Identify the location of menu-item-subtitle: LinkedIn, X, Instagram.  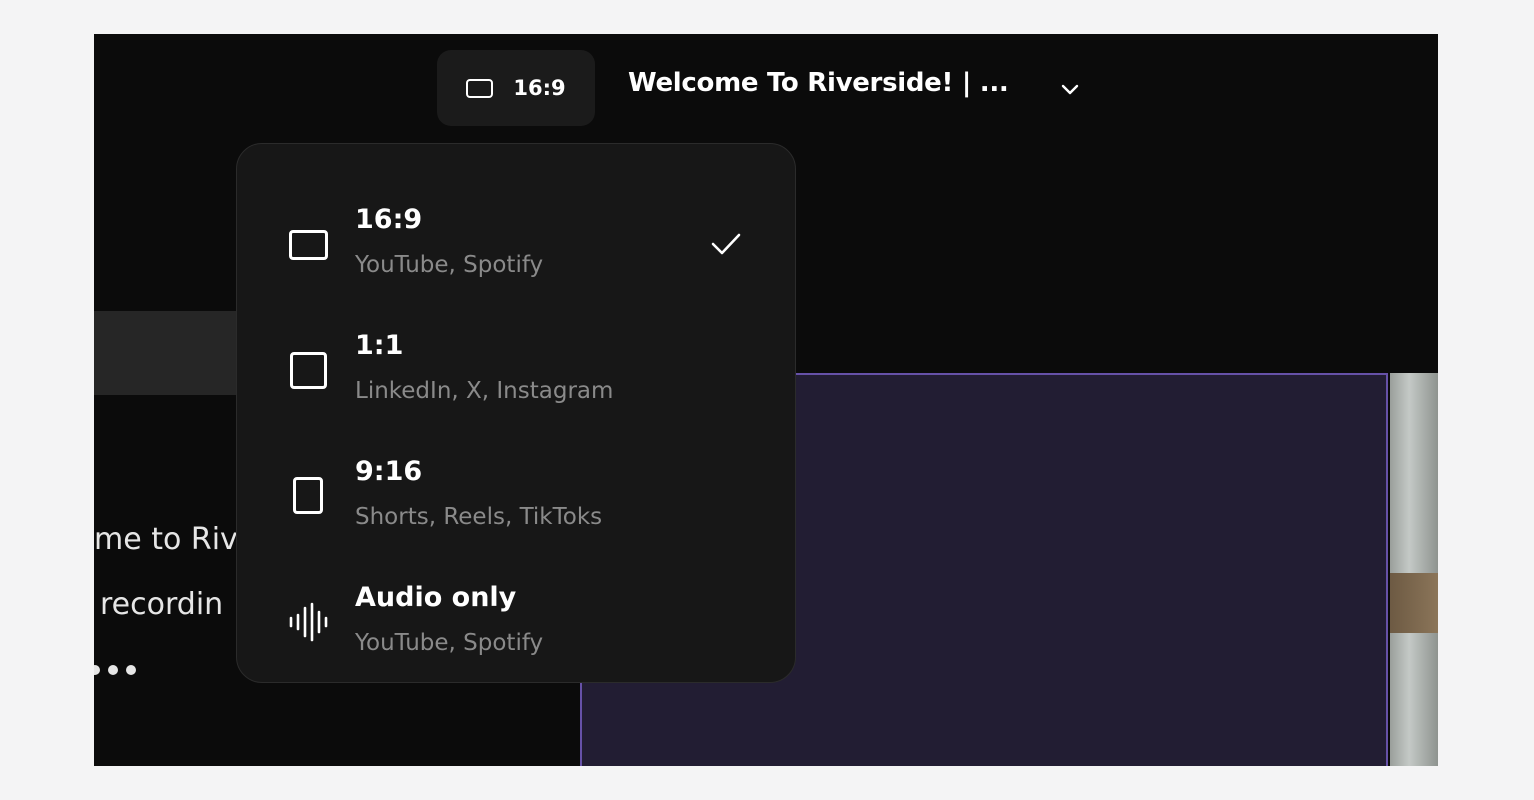
(484, 391).